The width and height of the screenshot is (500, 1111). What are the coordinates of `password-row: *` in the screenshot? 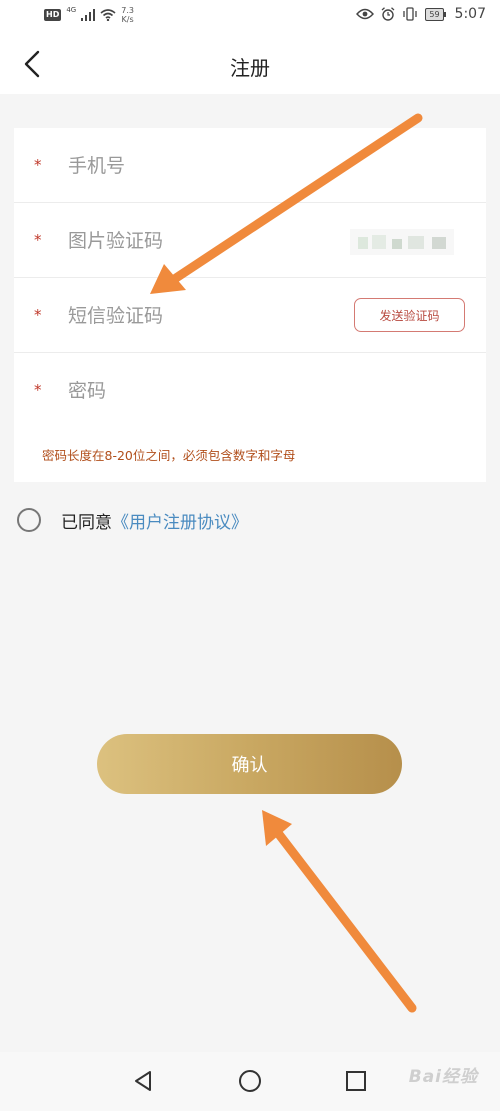 It's located at (250, 390).